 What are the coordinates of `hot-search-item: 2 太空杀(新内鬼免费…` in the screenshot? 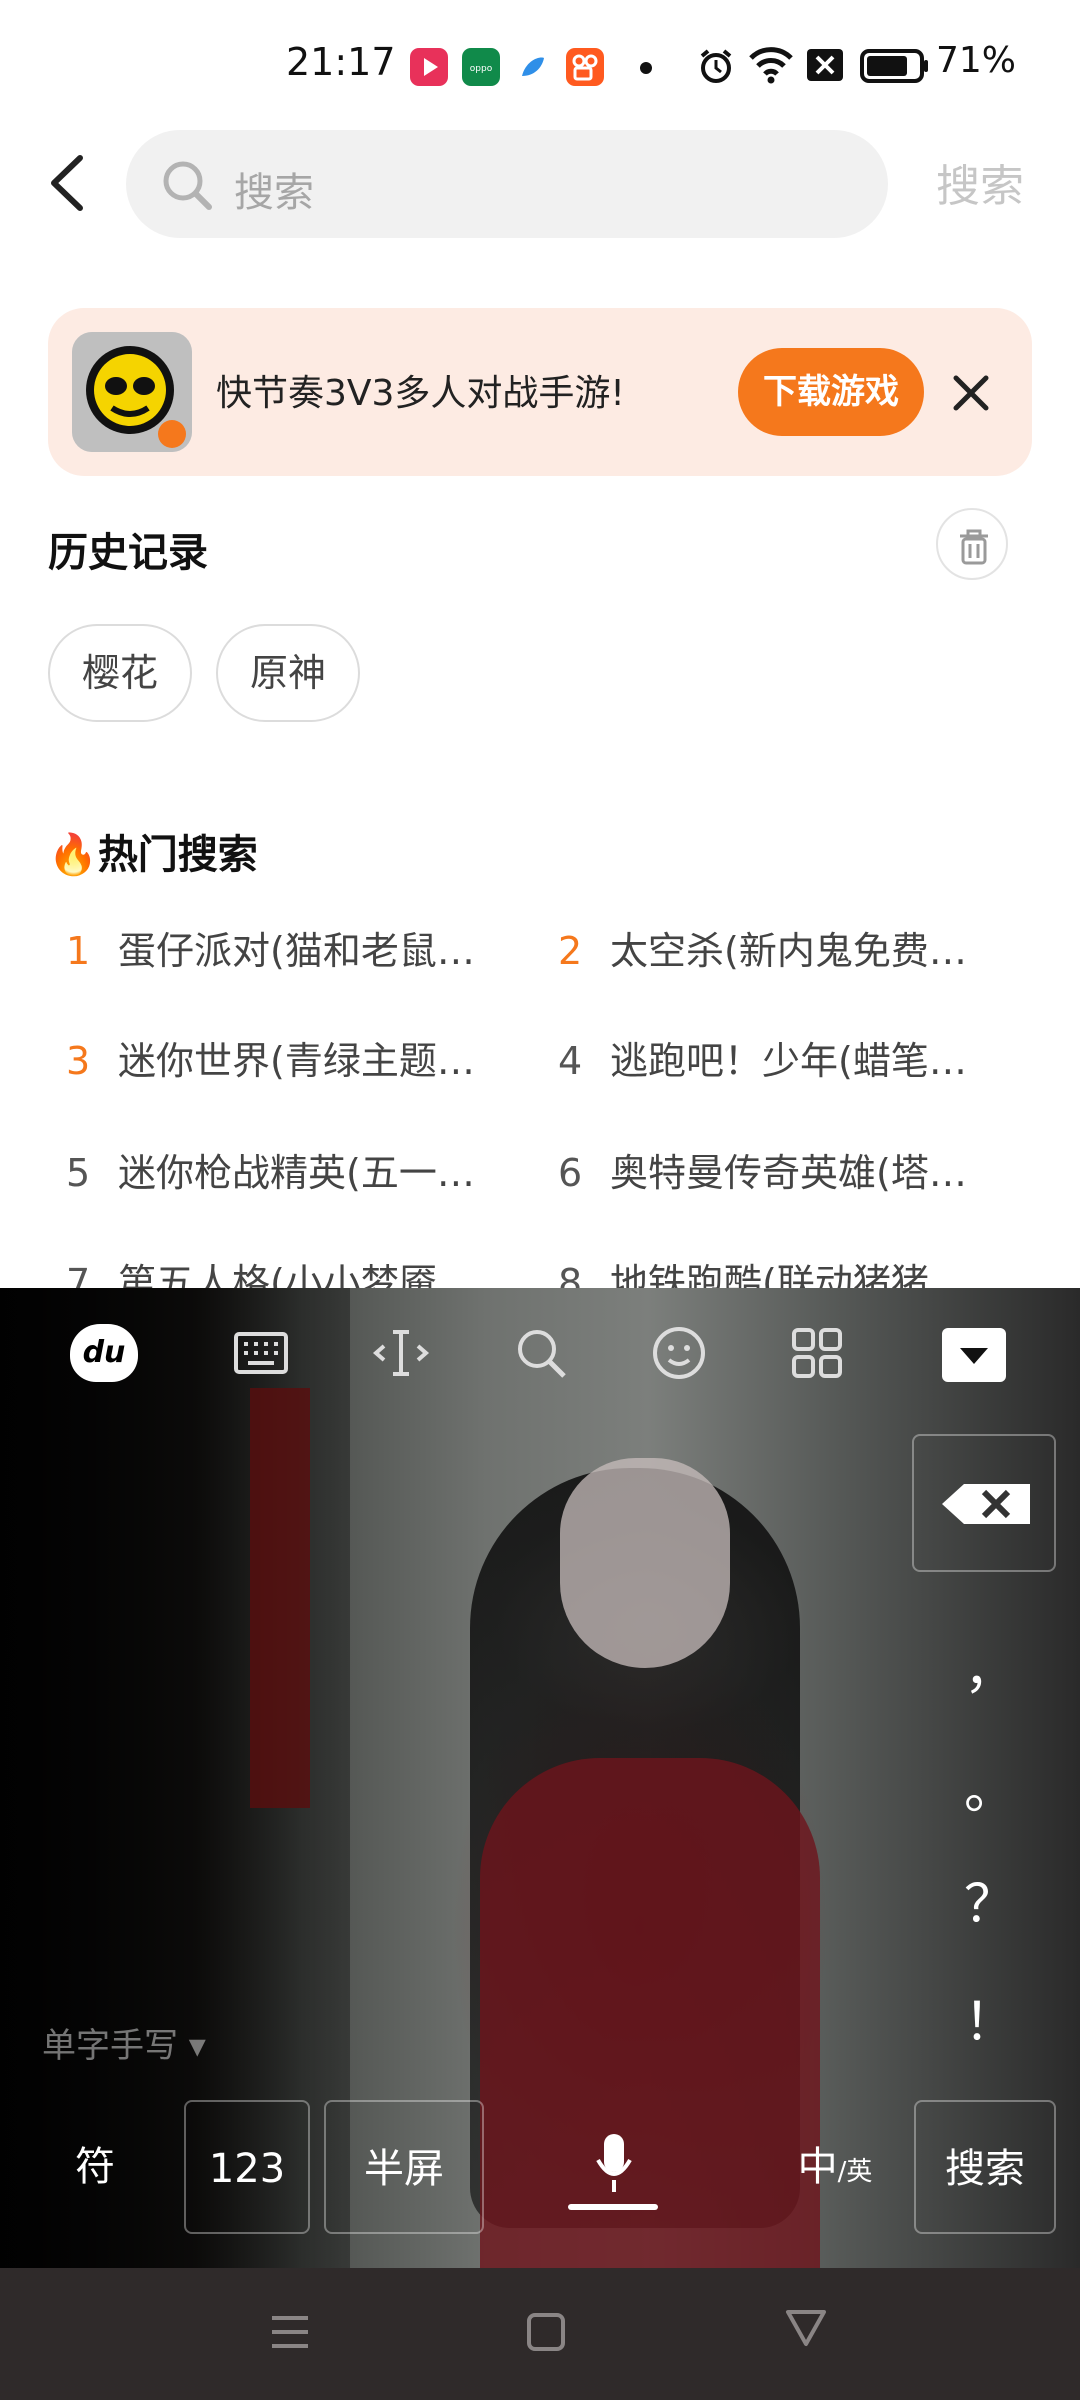 It's located at (775, 950).